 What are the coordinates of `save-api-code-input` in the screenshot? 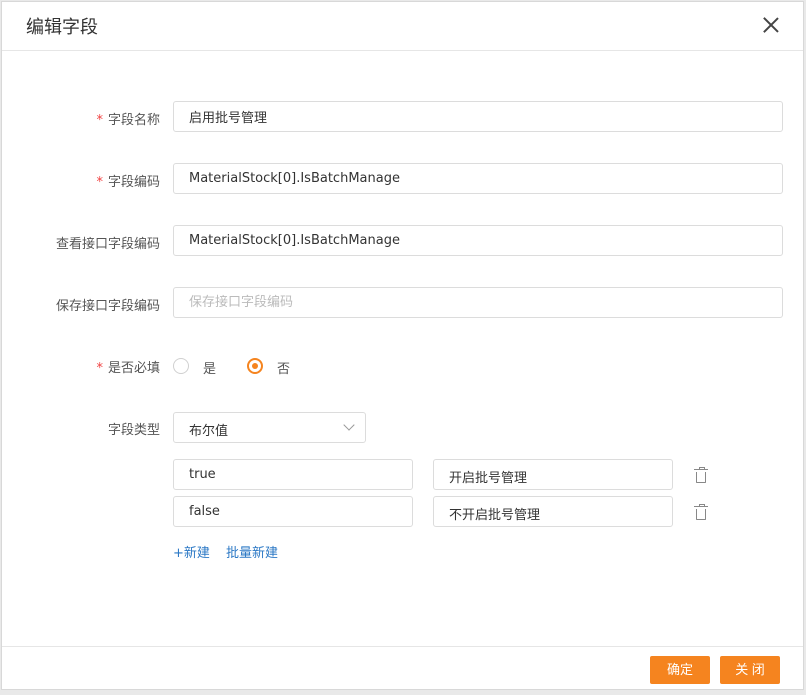 It's located at (478, 302).